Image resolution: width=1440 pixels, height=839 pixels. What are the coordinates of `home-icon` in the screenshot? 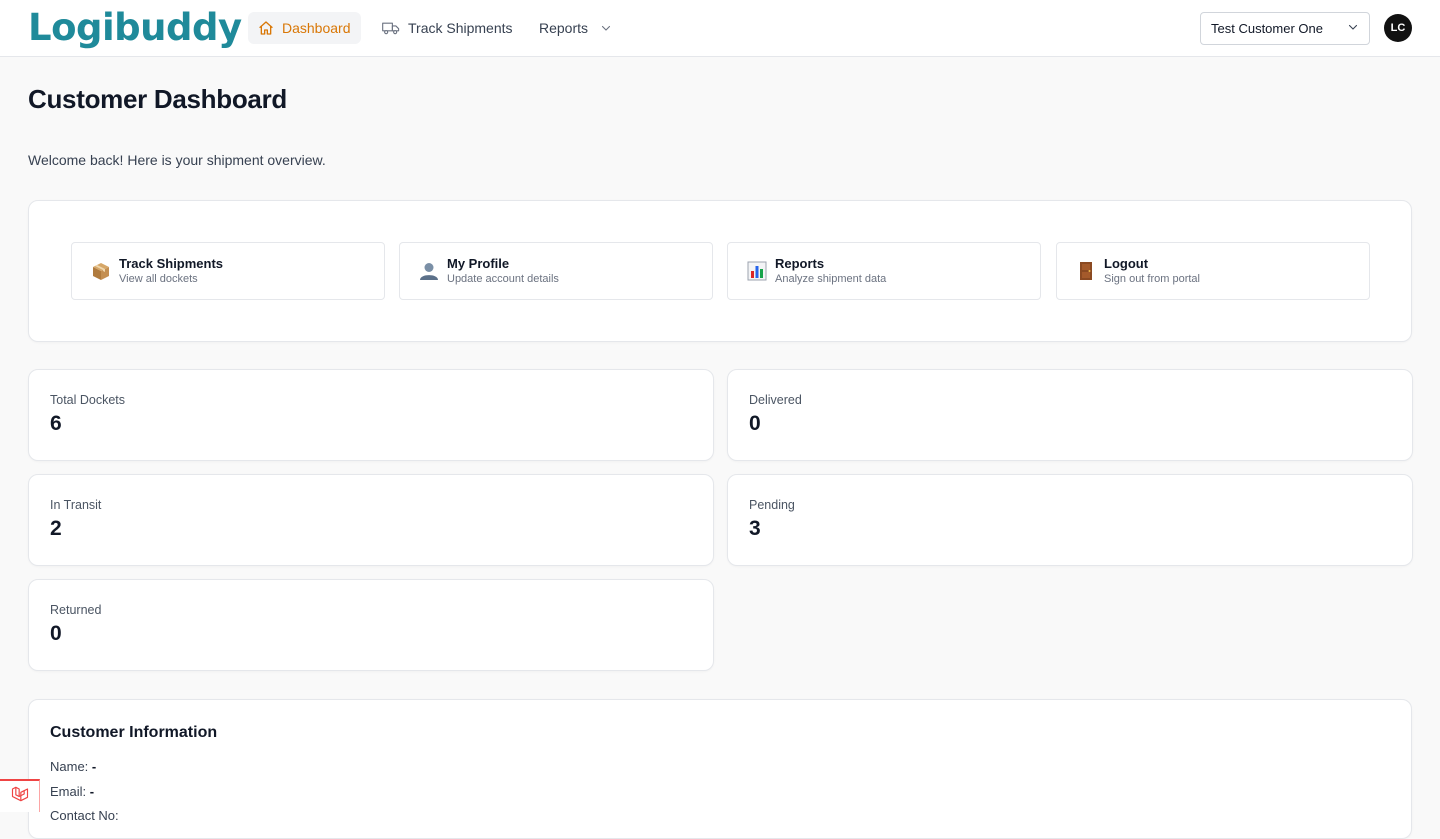 It's located at (266, 28).